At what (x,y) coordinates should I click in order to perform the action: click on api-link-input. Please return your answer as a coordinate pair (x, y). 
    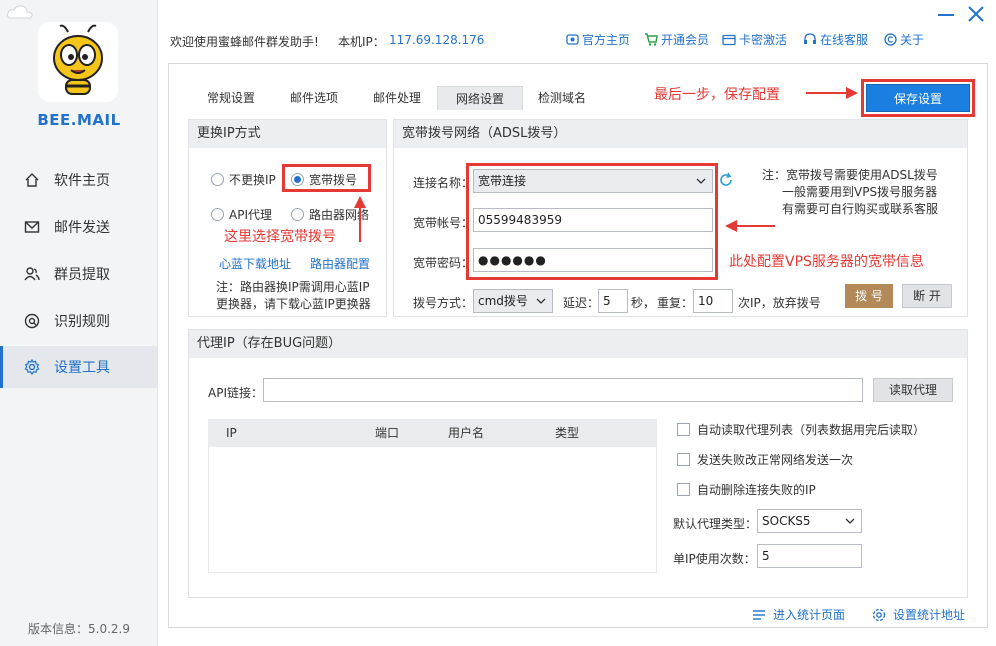
    Looking at the image, I should click on (563, 390).